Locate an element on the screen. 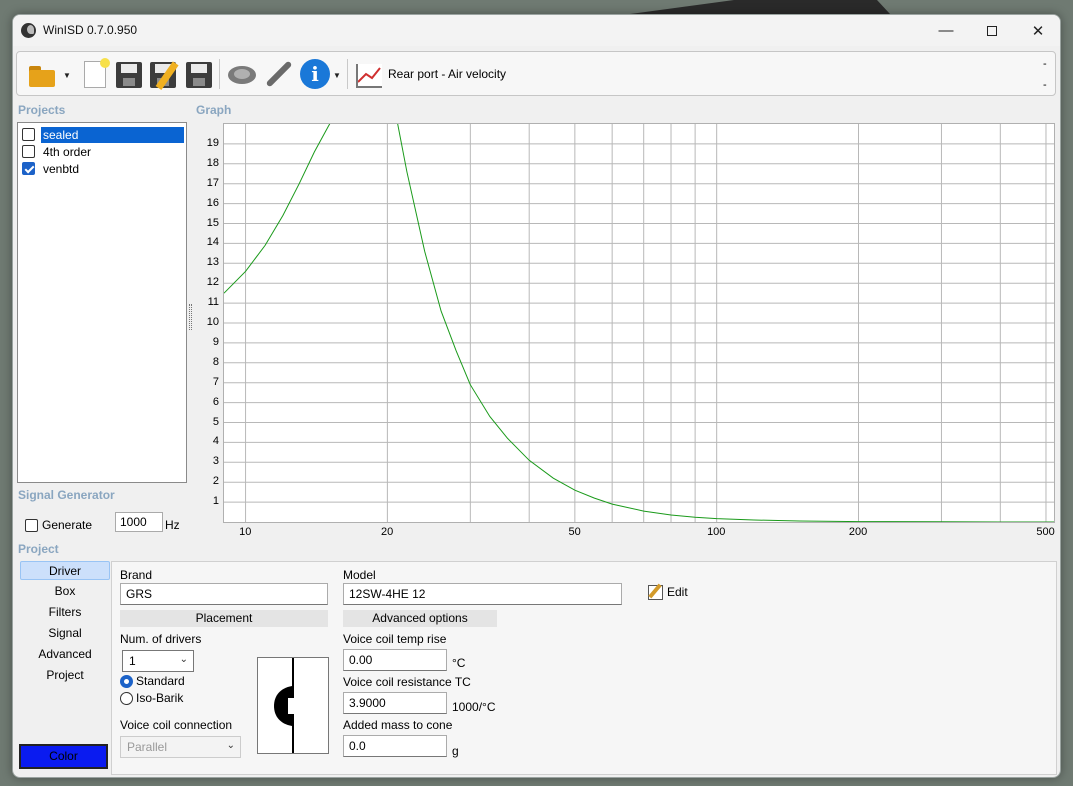  nav-item-driver: Driver is located at coordinates (65, 570).